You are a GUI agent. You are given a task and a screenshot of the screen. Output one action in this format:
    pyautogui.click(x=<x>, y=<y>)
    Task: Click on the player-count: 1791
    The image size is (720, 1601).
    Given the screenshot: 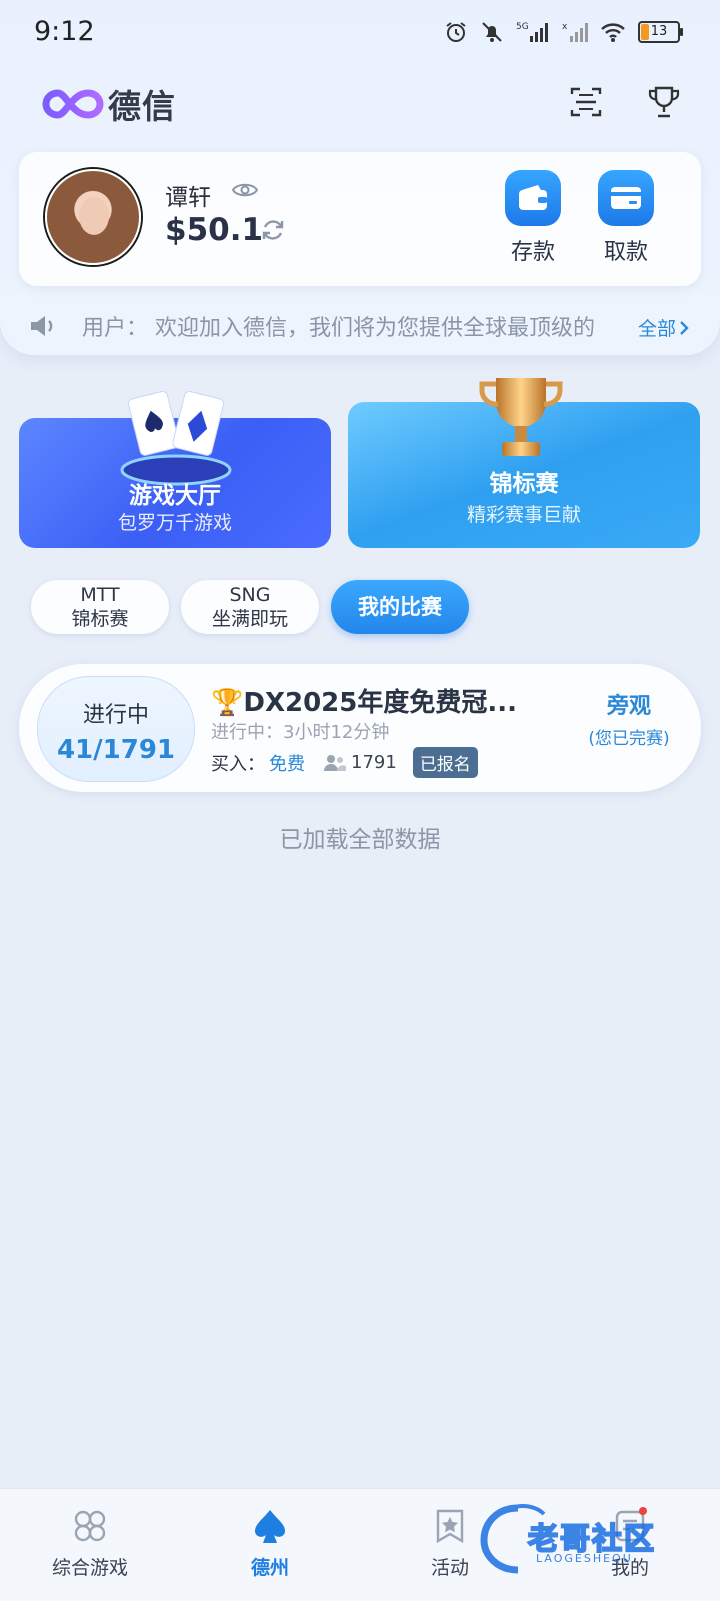 What is the action you would take?
    pyautogui.click(x=360, y=762)
    